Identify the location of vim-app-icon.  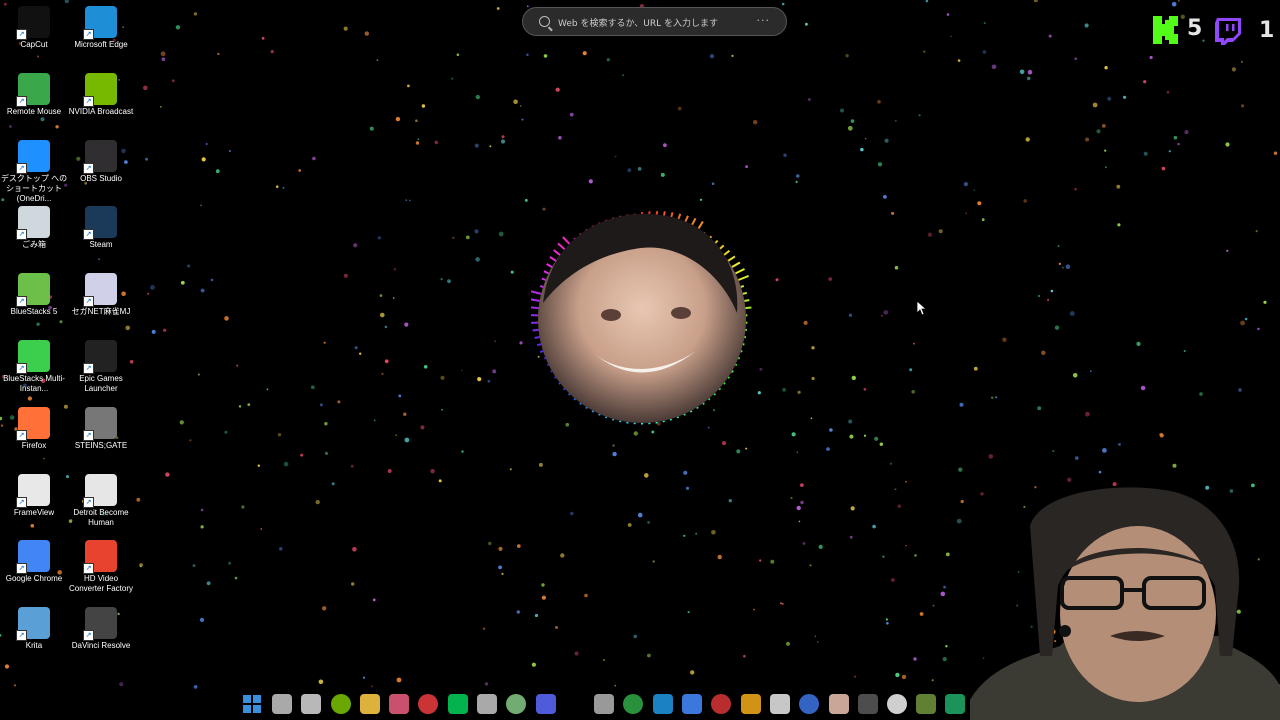
(516, 704).